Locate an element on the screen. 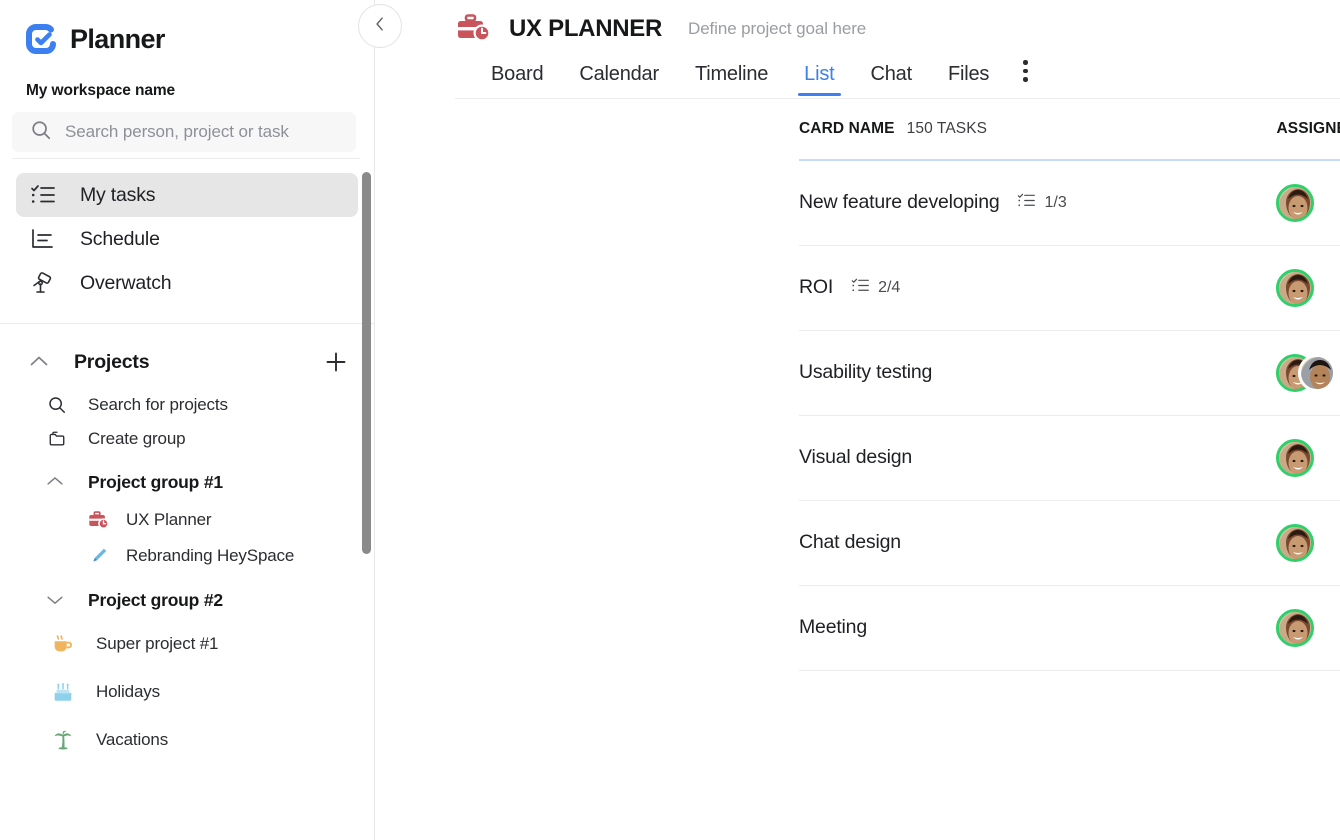  search-input: Search person, project or task is located at coordinates (184, 132).